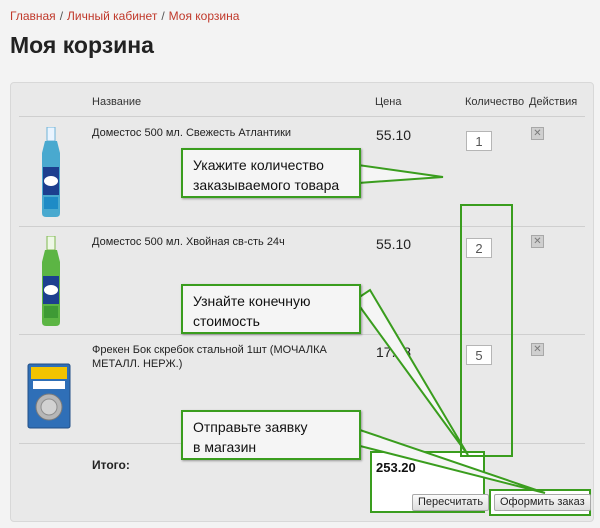  Describe the element at coordinates (252, 301) in the screenshot. I see `callout-total-line1: Узнайте конечную` at that location.